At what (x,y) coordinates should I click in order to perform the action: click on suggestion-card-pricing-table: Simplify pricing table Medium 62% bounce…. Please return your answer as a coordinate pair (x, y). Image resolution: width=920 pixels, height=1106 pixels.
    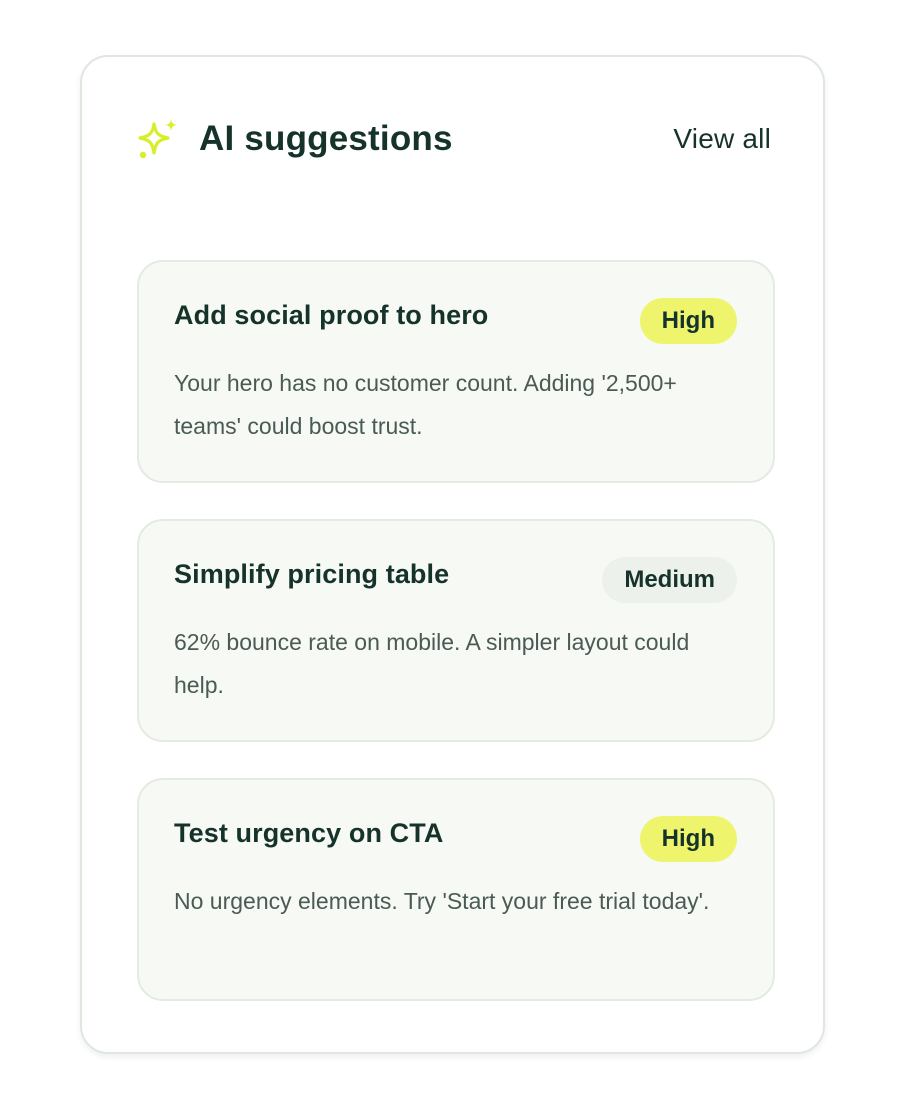
    Looking at the image, I should click on (456, 630).